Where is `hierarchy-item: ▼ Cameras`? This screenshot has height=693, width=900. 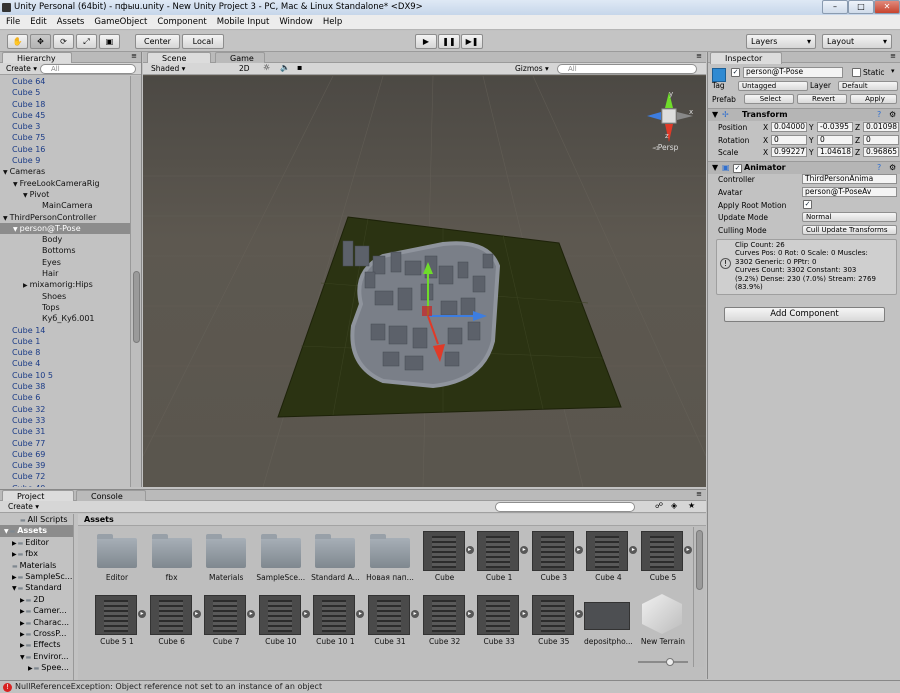 hierarchy-item: ▼ Cameras is located at coordinates (65, 171).